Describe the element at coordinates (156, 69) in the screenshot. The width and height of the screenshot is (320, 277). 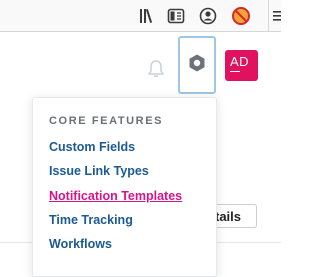
I see `bell-icon` at that location.